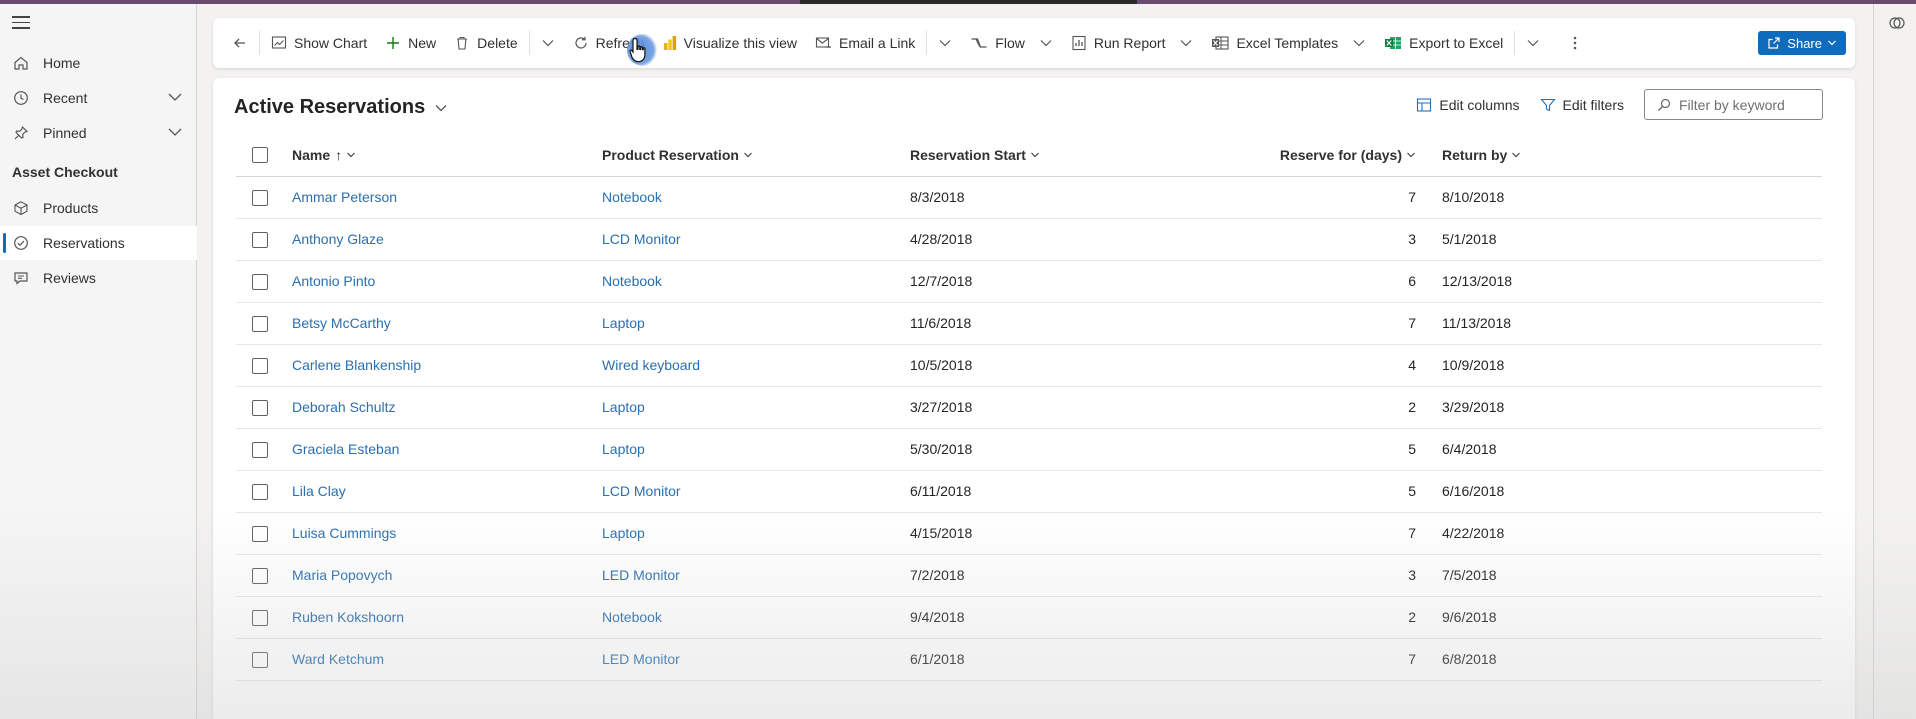 Image resolution: width=1916 pixels, height=719 pixels. What do you see at coordinates (333, 281) in the screenshot?
I see `reservation-name-link: Antonio Pinto` at bounding box center [333, 281].